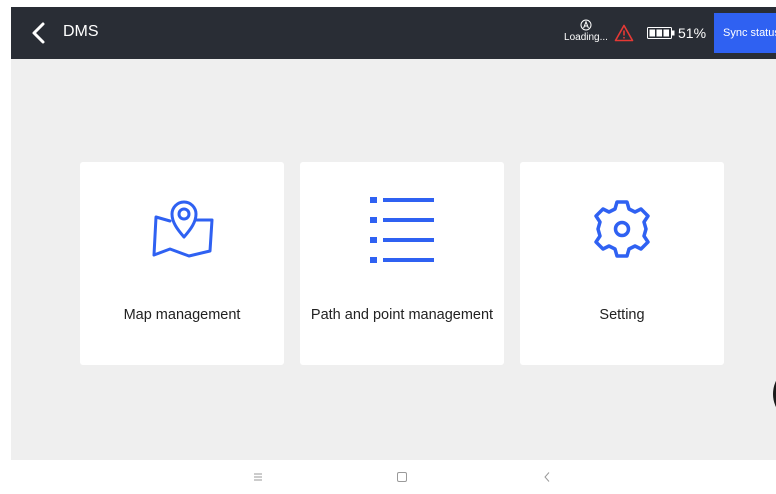 This screenshot has height=494, width=776. Describe the element at coordinates (182, 263) in the screenshot. I see `card-map-management: Map management` at that location.